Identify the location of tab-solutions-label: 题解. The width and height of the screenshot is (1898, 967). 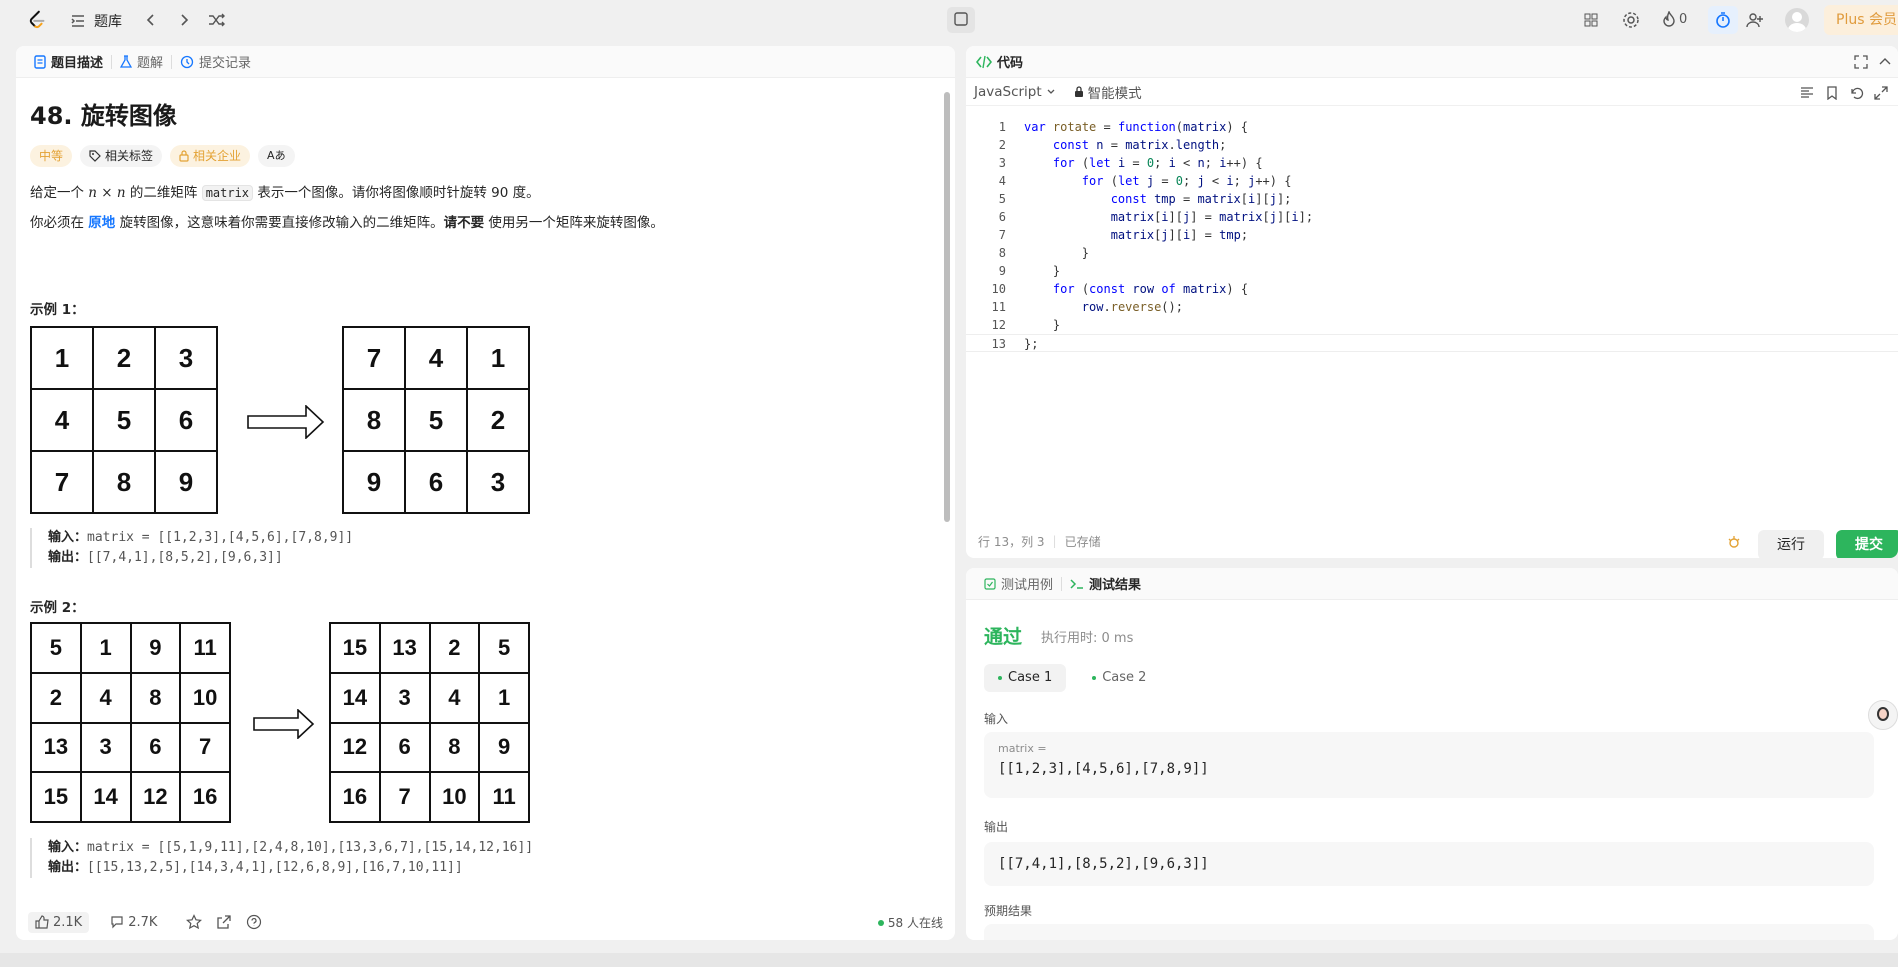
(150, 63).